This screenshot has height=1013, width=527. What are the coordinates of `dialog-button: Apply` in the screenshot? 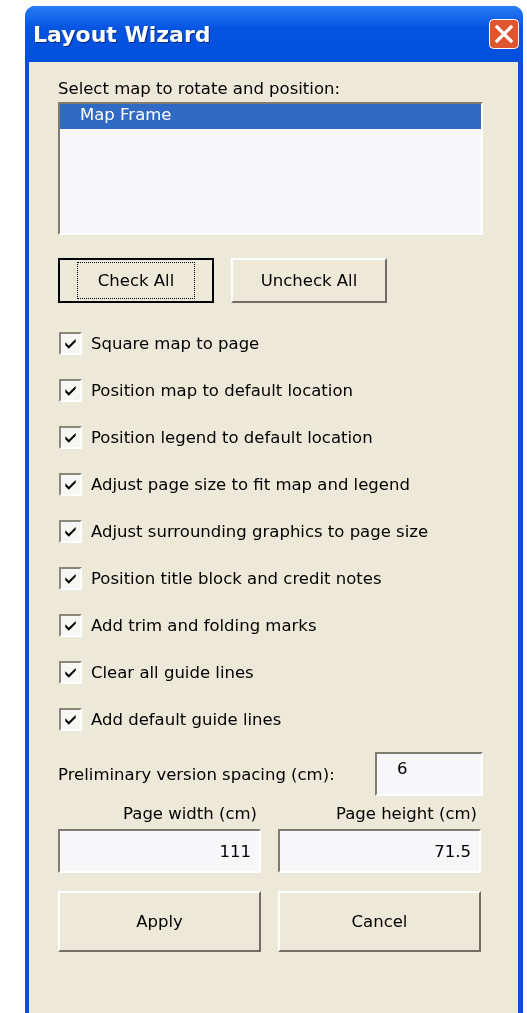 It's located at (159, 921).